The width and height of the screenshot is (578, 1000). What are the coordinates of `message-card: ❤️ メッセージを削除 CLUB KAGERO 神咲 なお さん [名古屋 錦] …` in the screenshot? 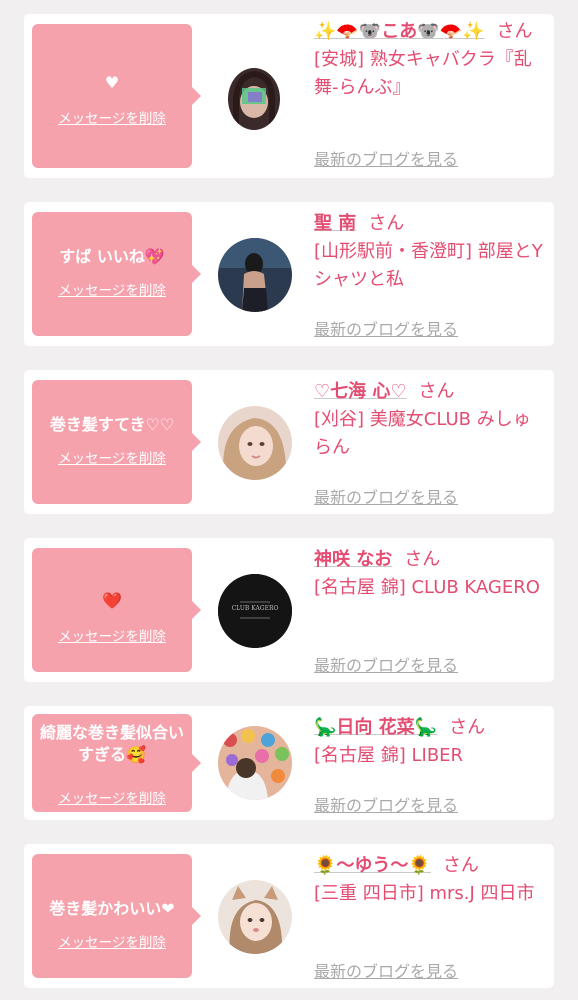 It's located at (289, 610).